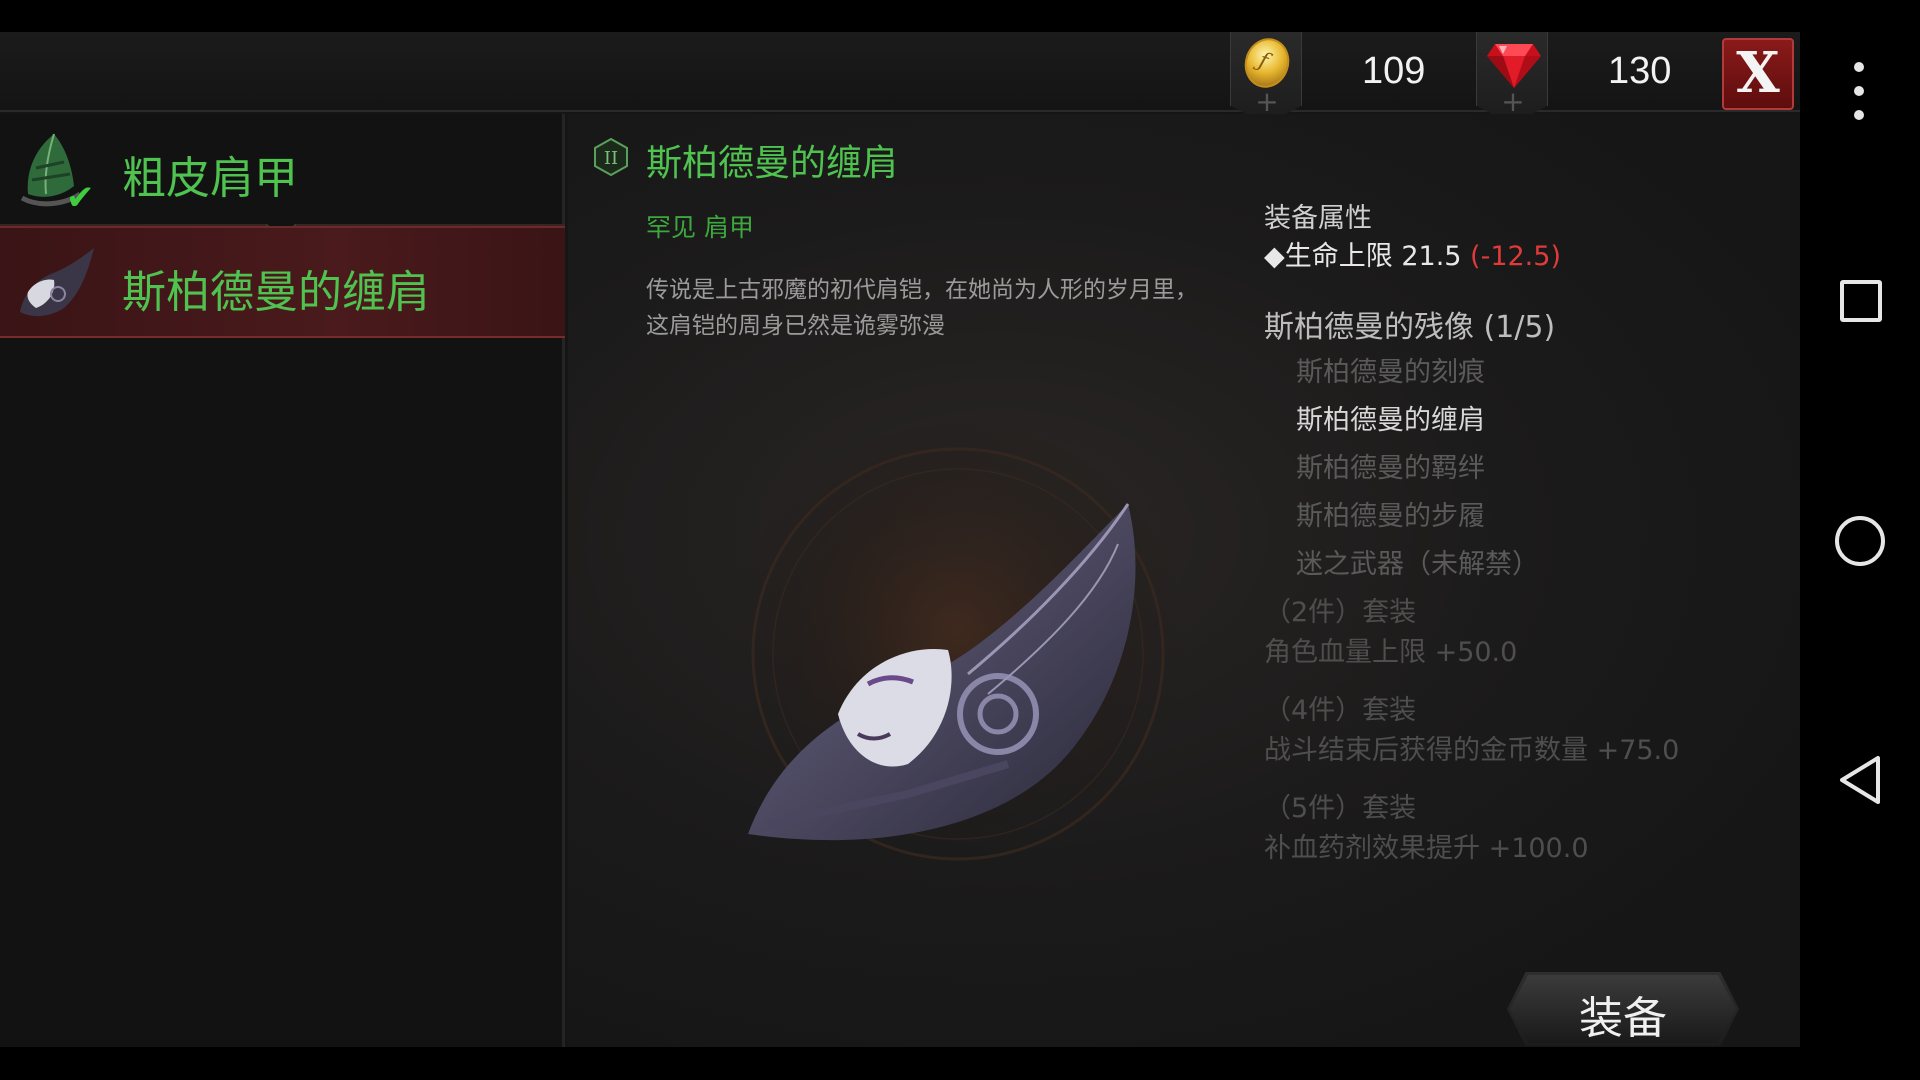 The image size is (1920, 1080). Describe the element at coordinates (1394, 71) in the screenshot. I see `gold-count: 109` at that location.